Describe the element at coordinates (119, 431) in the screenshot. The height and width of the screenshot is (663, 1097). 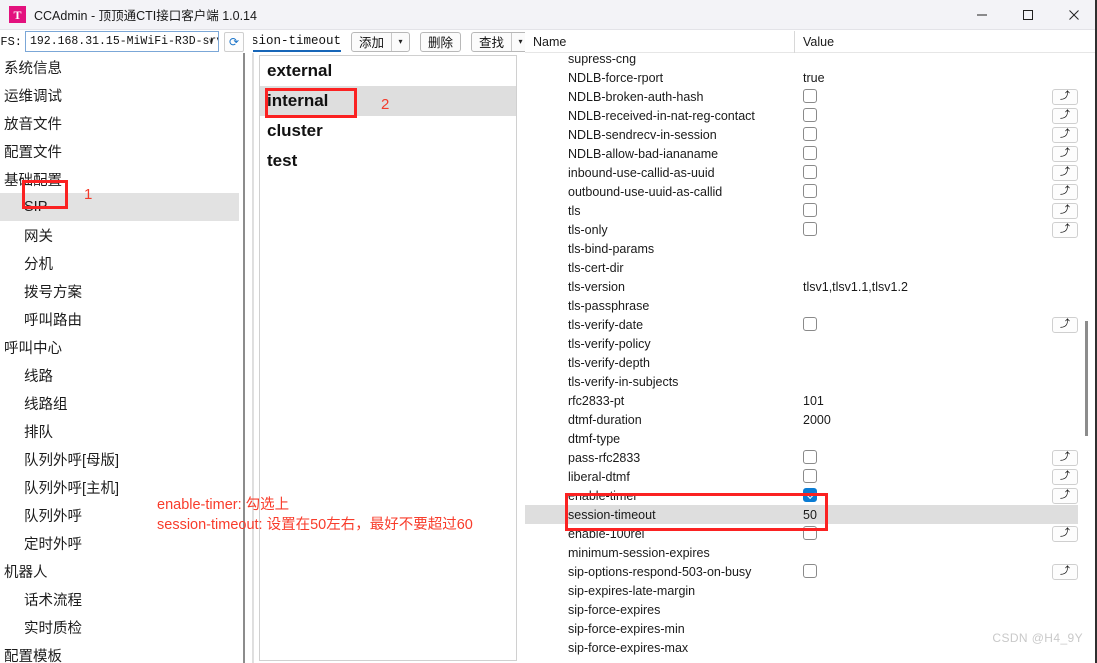
I see `sidebar-item-13: 排队` at that location.